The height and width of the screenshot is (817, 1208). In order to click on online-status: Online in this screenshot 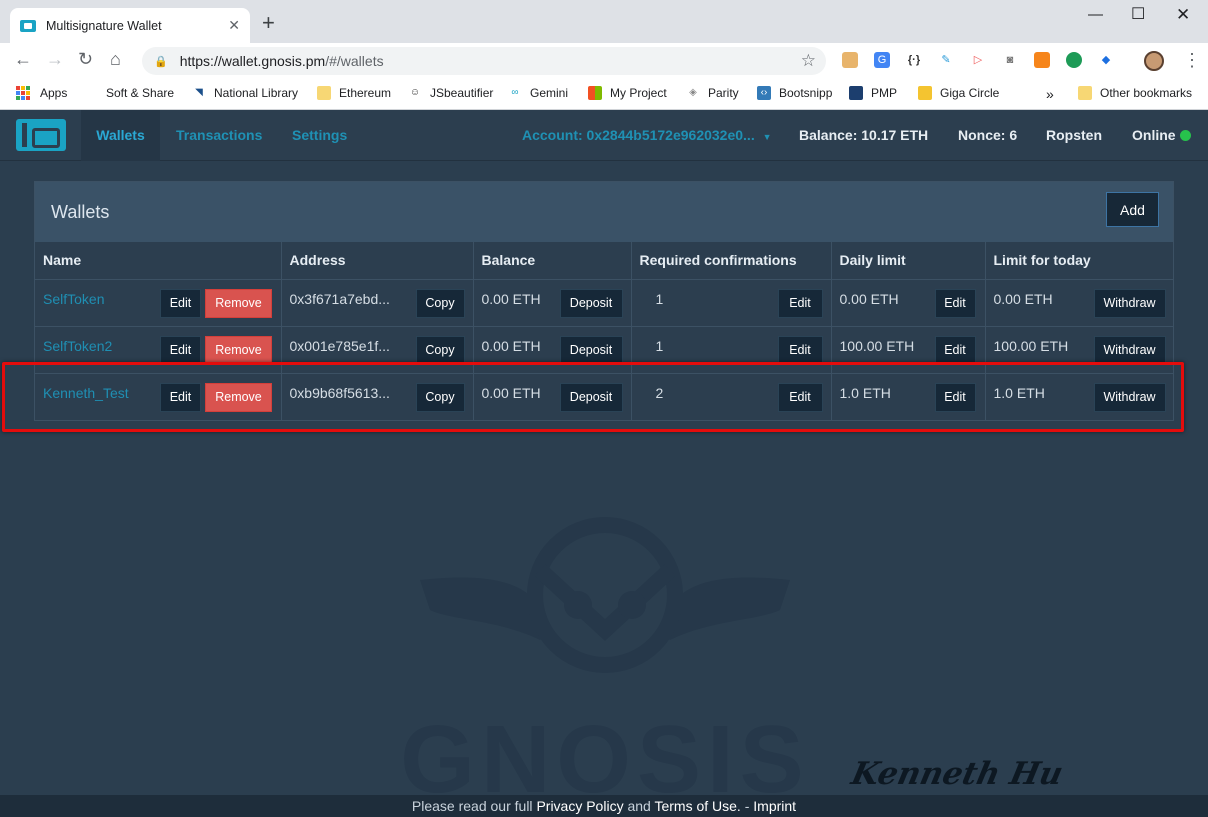, I will do `click(1161, 135)`.